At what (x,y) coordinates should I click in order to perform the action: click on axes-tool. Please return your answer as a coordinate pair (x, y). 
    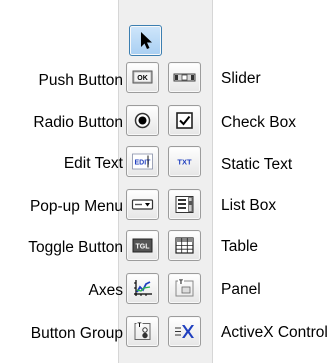
    Looking at the image, I should click on (142, 288).